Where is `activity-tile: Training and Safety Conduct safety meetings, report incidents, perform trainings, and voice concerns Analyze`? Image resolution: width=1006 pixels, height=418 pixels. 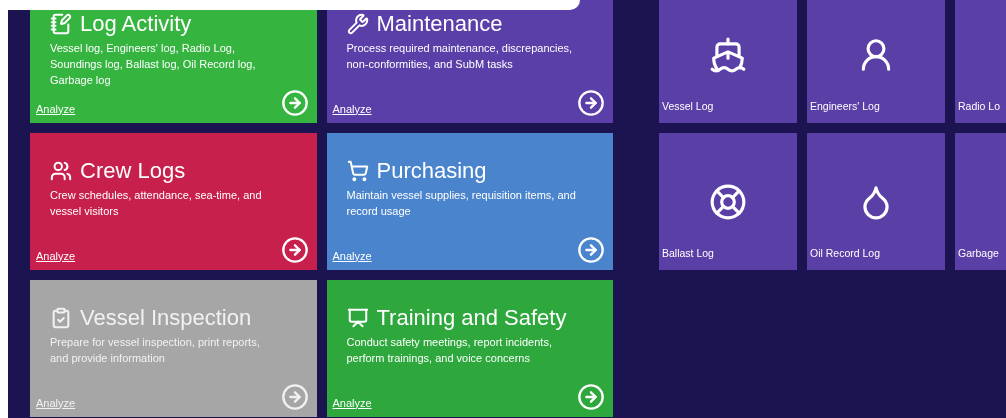
activity-tile: Training and Safety Conduct safety meetings, report incidents, perform trainings, and voice concerns Analyze is located at coordinates (469, 348).